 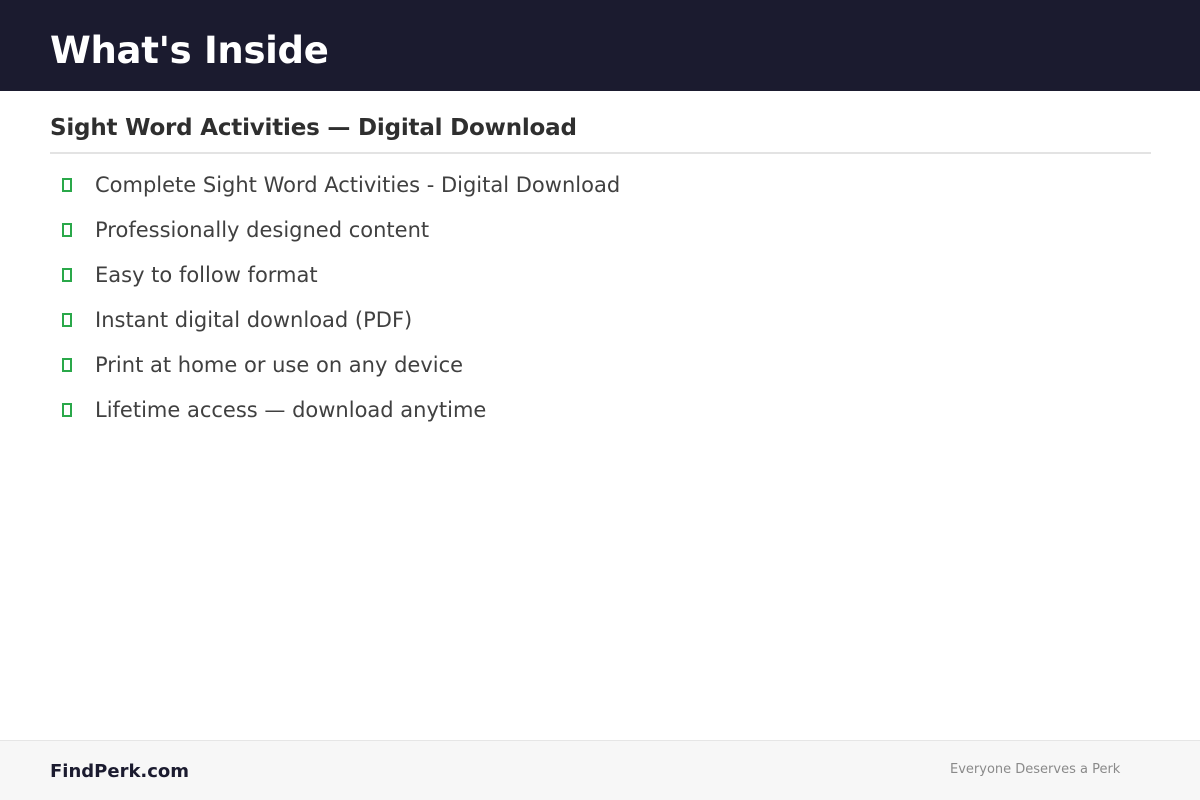 What do you see at coordinates (206, 275) in the screenshot?
I see `feature-text: Easy to follow format` at bounding box center [206, 275].